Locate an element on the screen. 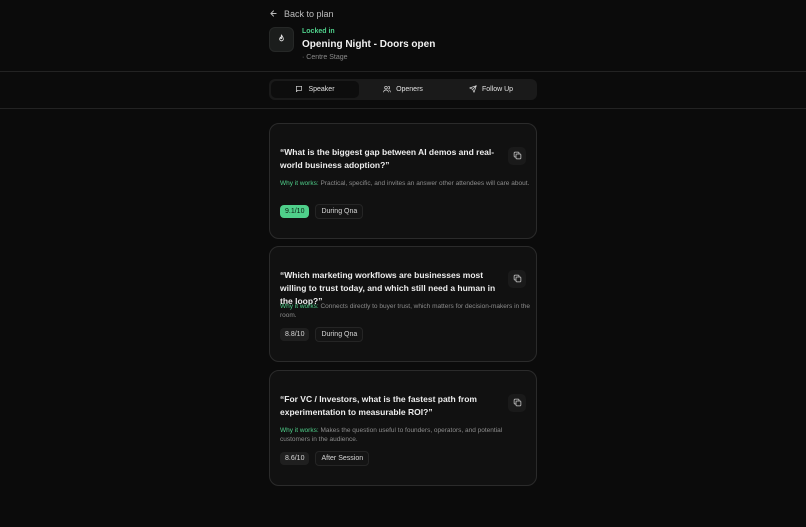  back-to-plan-link: Back to plan is located at coordinates (301, 14).